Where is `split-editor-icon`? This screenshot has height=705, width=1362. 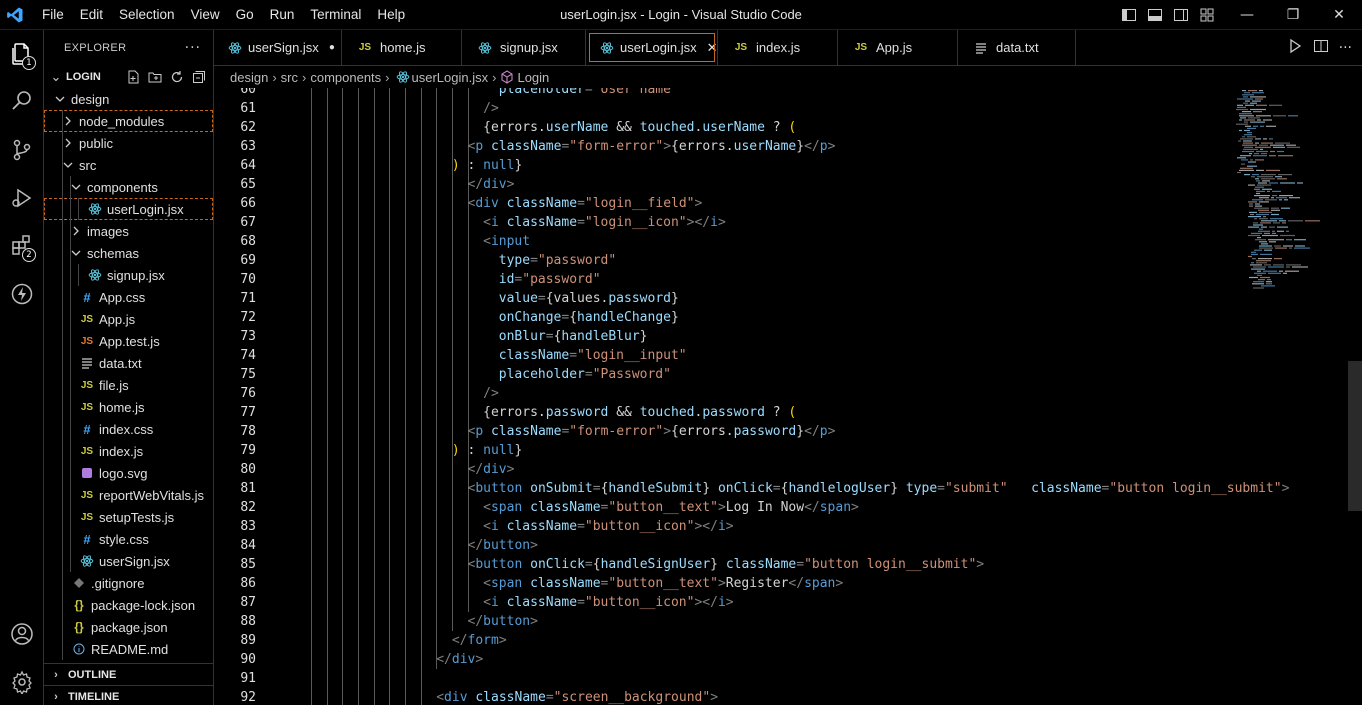
split-editor-icon is located at coordinates (1321, 48).